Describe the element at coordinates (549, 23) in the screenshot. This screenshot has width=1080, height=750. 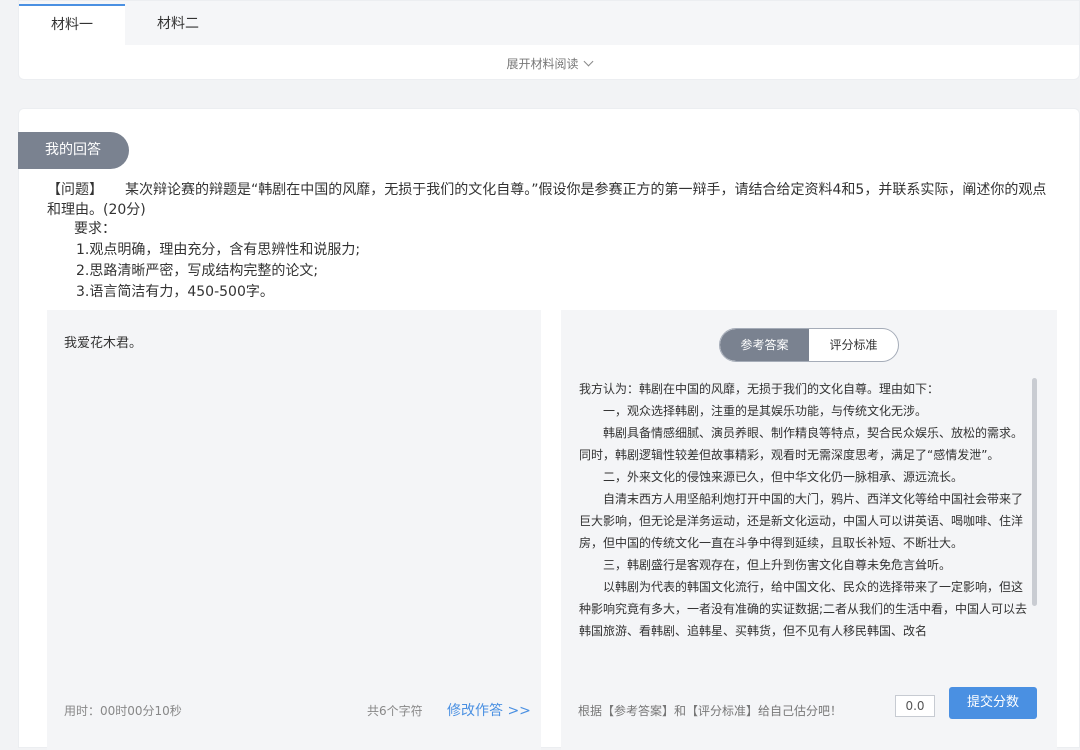
I see `material-tabbar: 材料一 材料二` at that location.